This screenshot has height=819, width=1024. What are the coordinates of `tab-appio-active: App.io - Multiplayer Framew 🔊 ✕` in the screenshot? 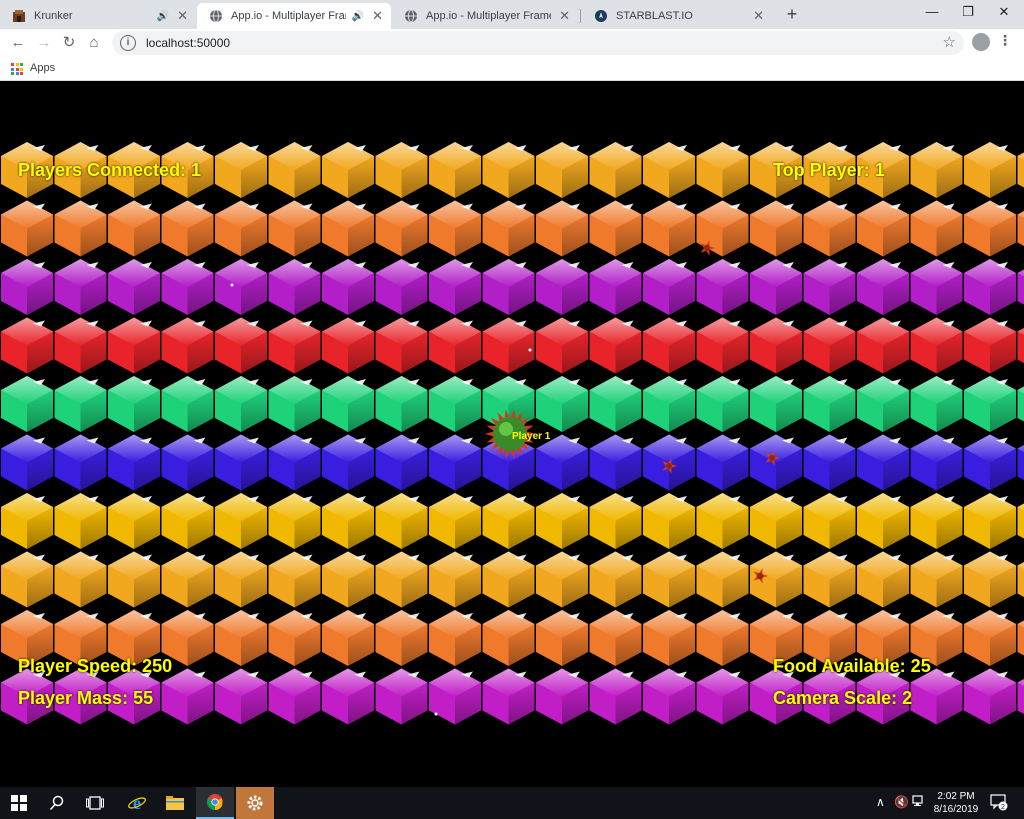 It's located at (294, 16).